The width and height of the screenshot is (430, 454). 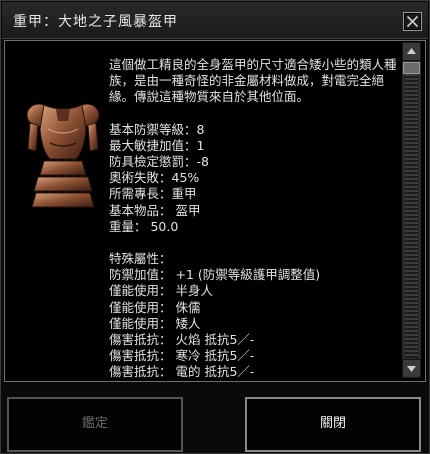 I want to click on property-resist-cold: 傷害抵抗： 寒冷 抵抗5／-, so click(x=182, y=356).